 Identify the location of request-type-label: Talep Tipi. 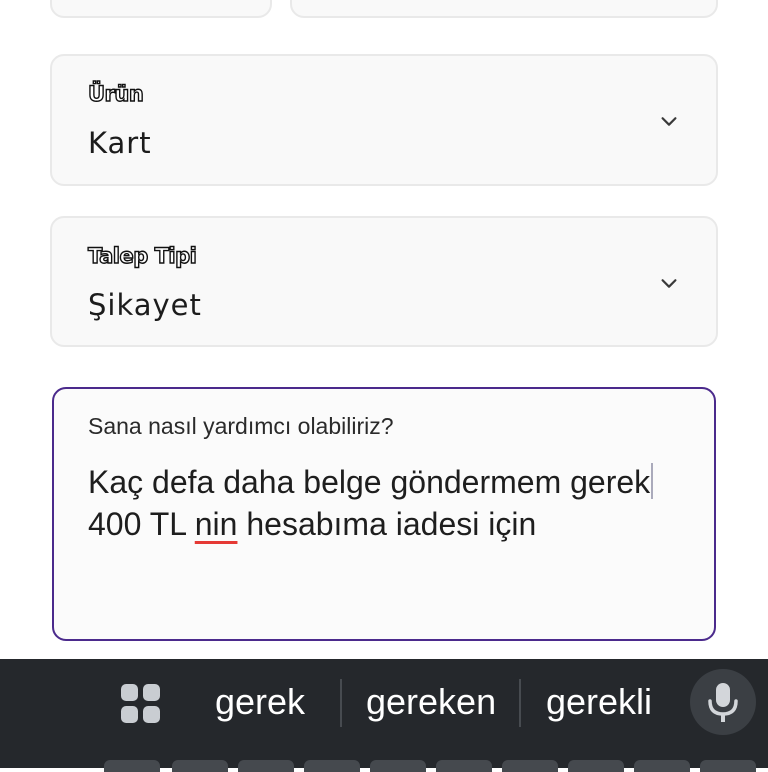
(142, 255).